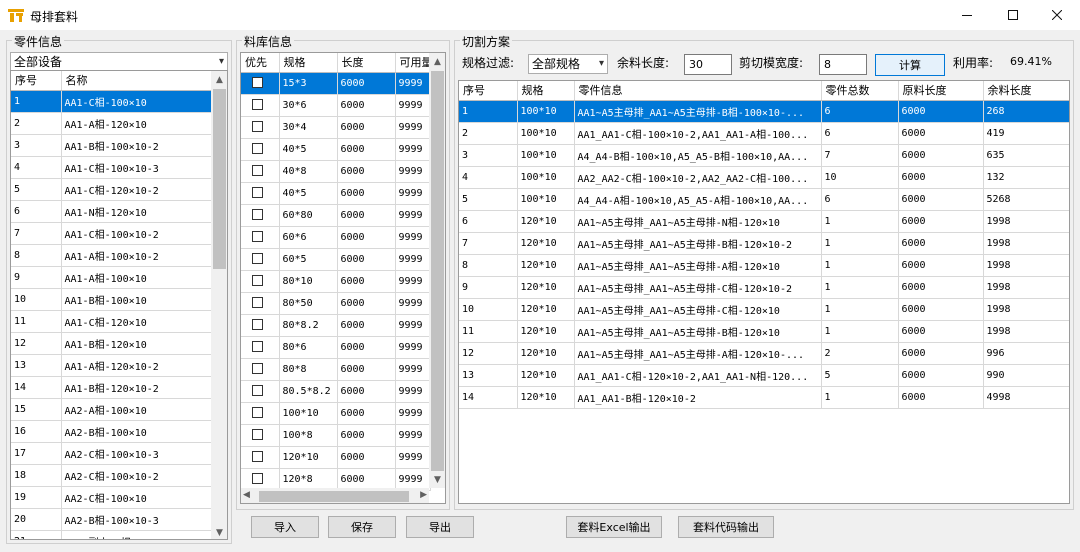 The image size is (1080, 552). Describe the element at coordinates (112, 167) in the screenshot. I see `table-row: 4 AA1-C相-100×10-3` at that location.